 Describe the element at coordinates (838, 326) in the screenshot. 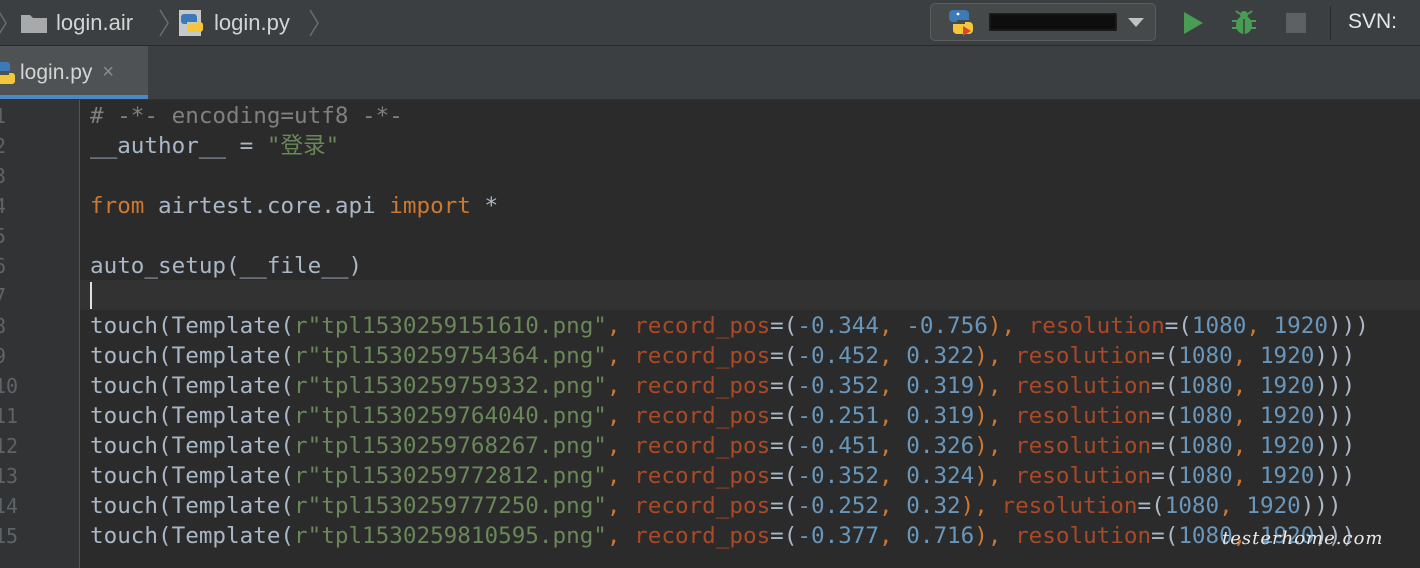

I see `code-token: -0.344` at that location.